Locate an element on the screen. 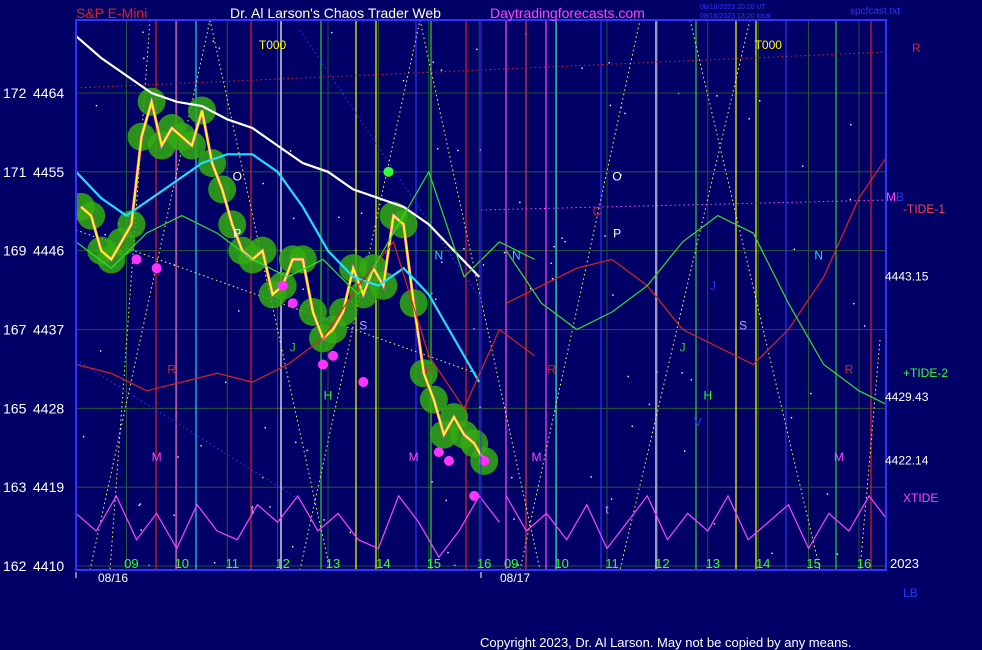 This screenshot has width=982, height=650. x-hour-label: 16 is located at coordinates (864, 563).